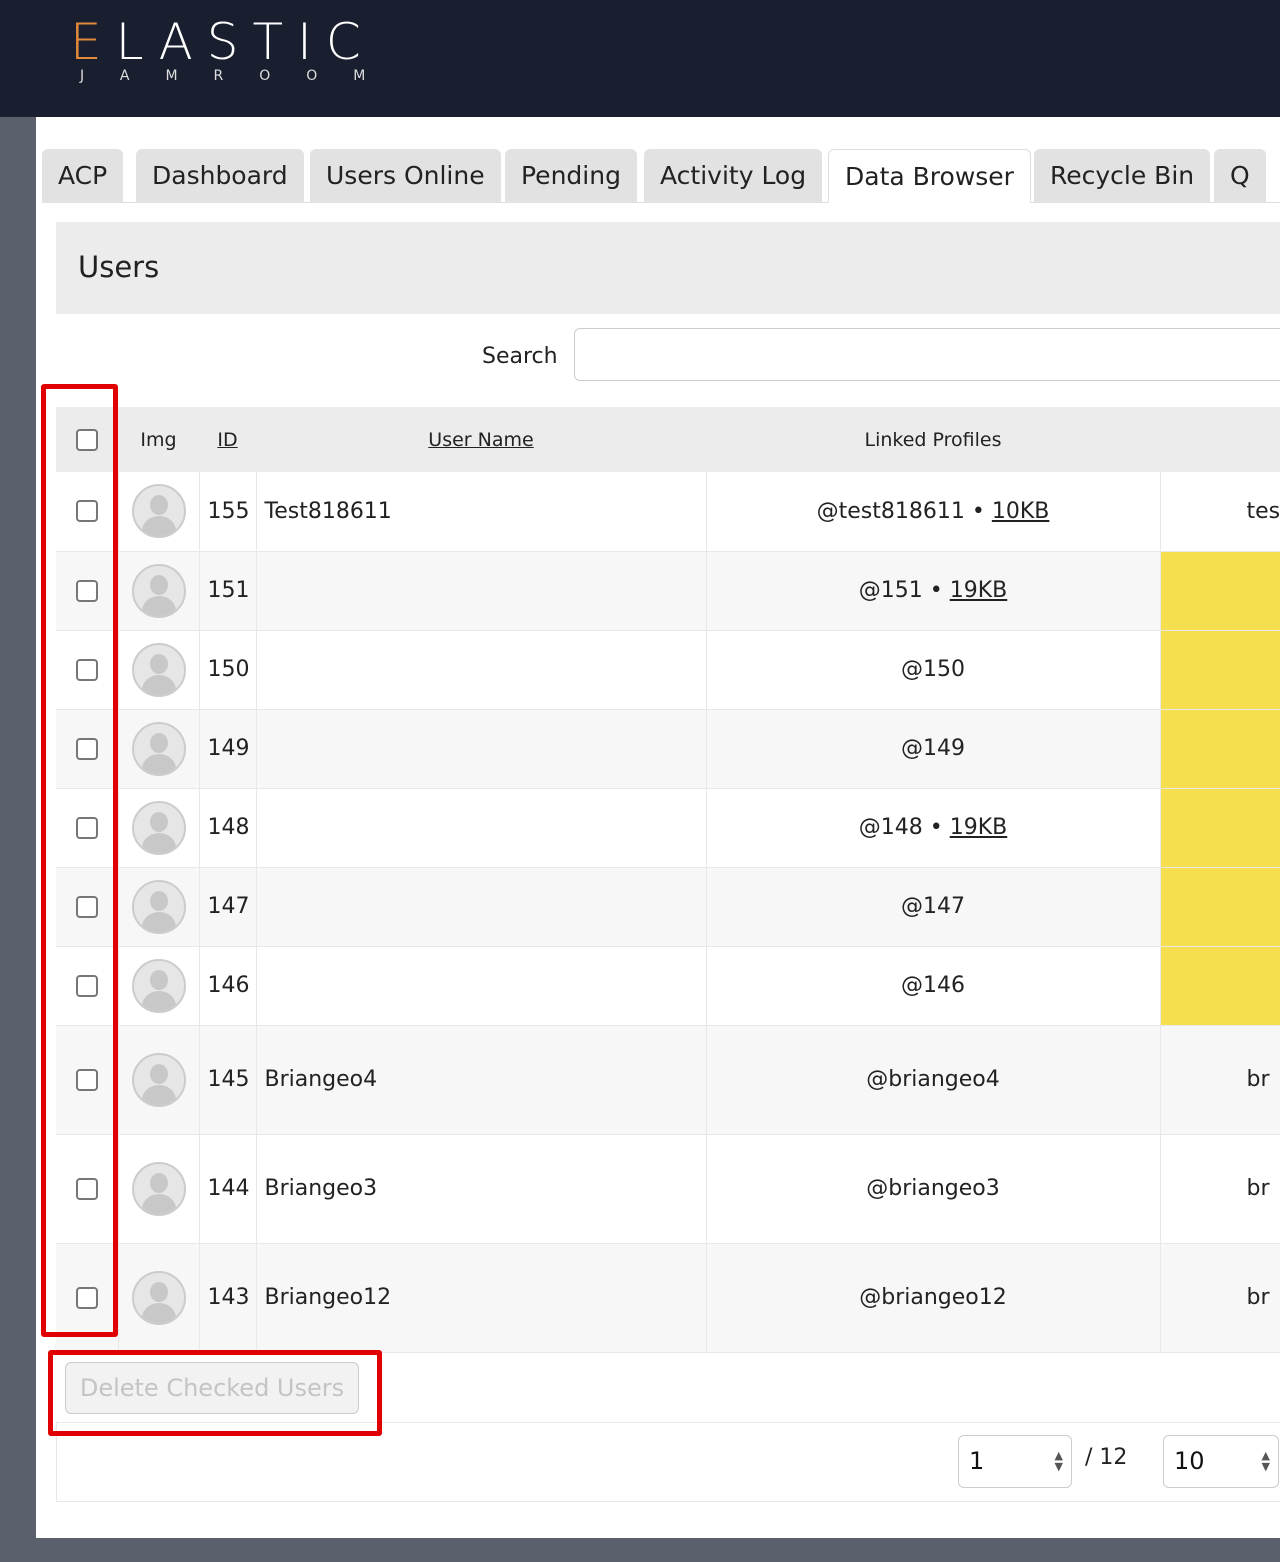  I want to click on search-label: Search, so click(520, 356).